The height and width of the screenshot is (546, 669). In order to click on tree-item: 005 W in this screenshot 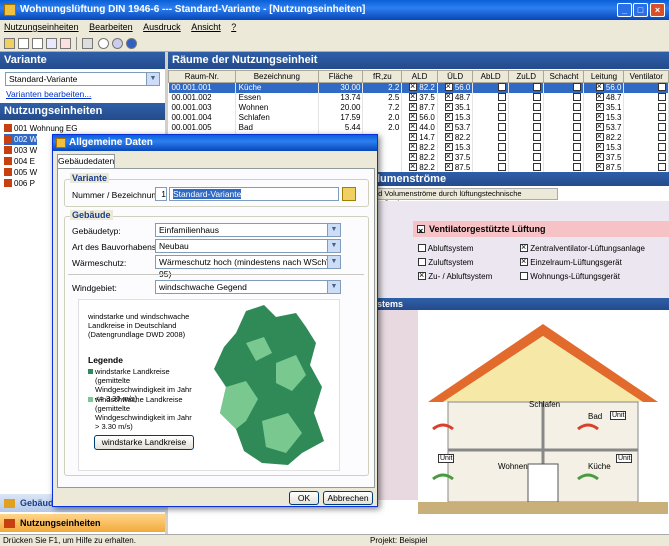, I will do `click(20, 172)`.